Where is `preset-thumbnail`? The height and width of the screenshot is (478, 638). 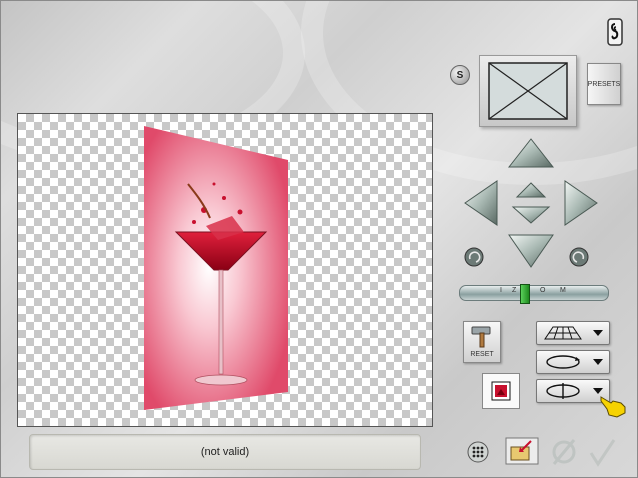
preset-thumbnail is located at coordinates (528, 91).